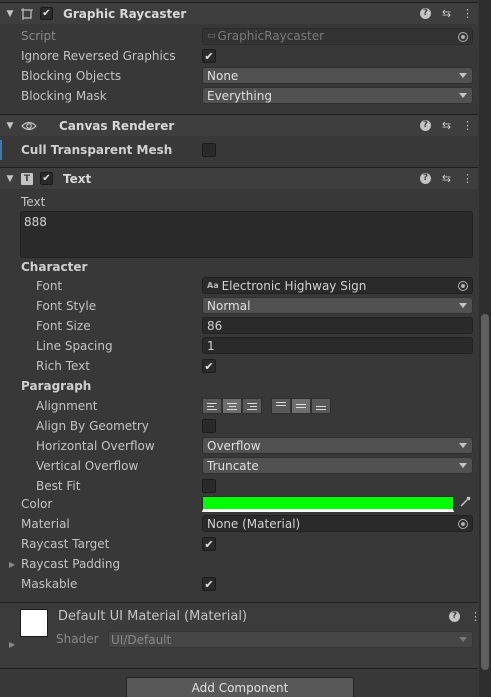  Describe the element at coordinates (49, 286) in the screenshot. I see `field-label: Font` at that location.